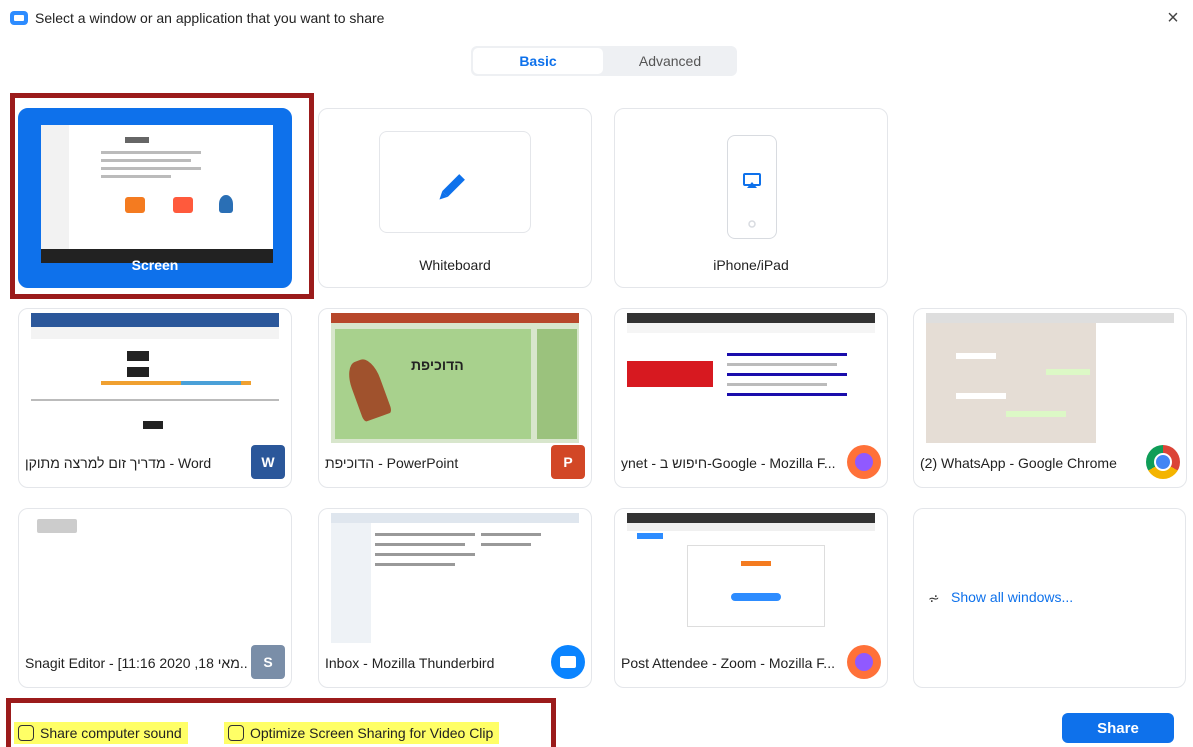 The height and width of the screenshot is (747, 1193). I want to click on share-option-iphone: iPhone/iPad, so click(751, 198).